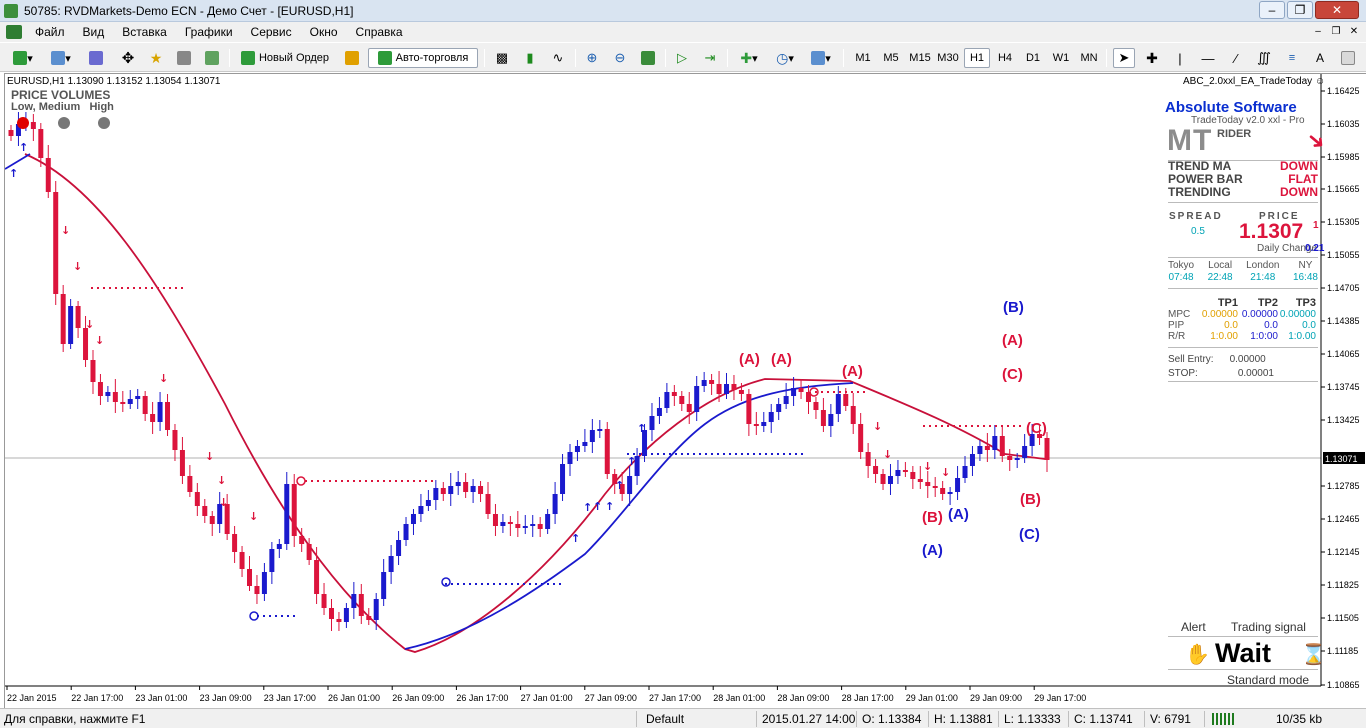  I want to click on horizontal-line-tool: —, so click(1208, 58).